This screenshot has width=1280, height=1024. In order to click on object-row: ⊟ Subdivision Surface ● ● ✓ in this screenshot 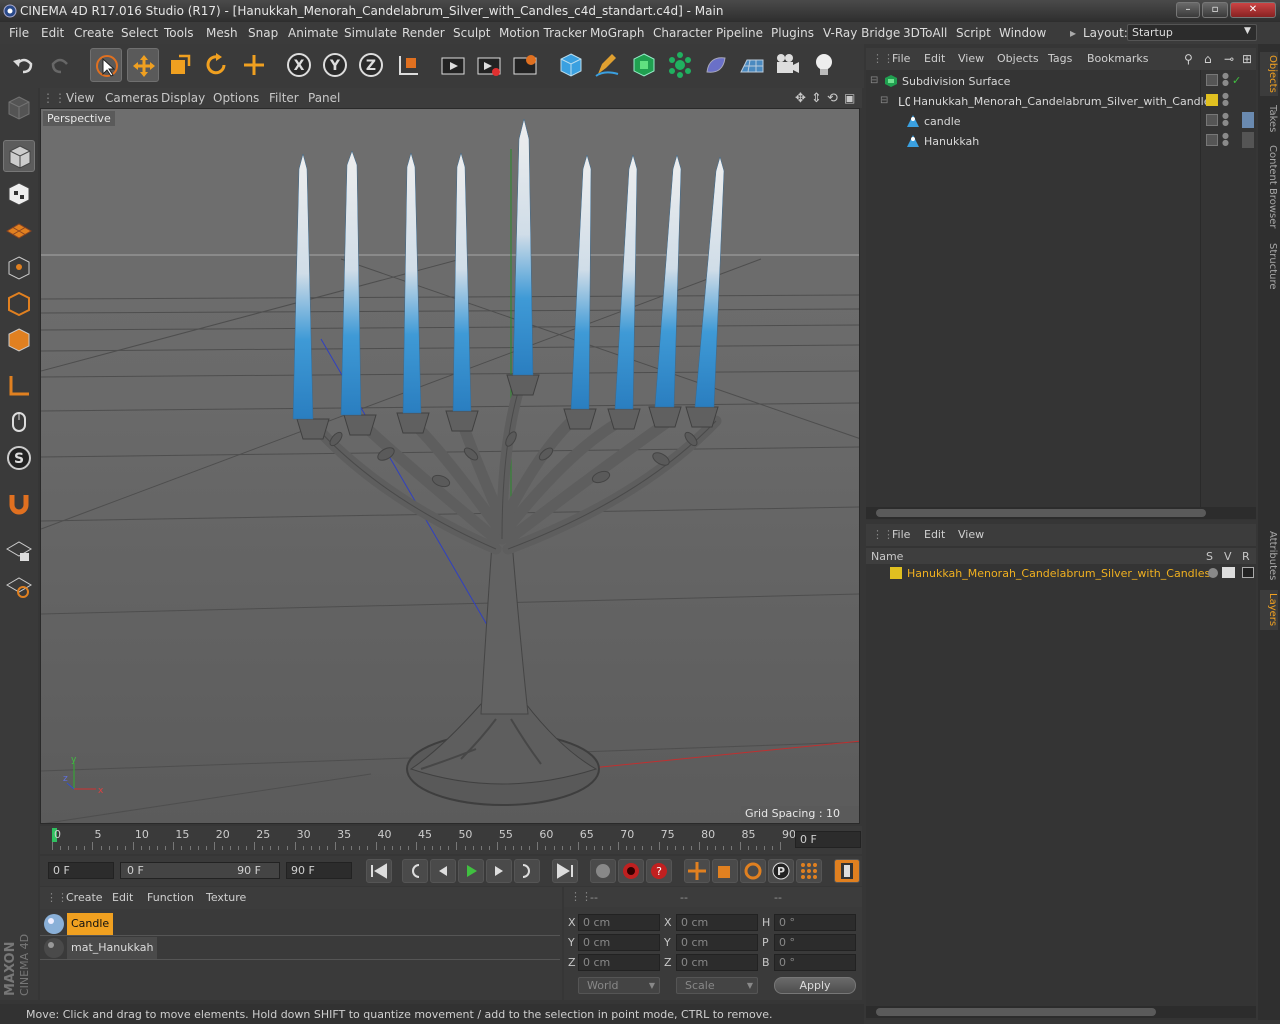, I will do `click(1060, 82)`.